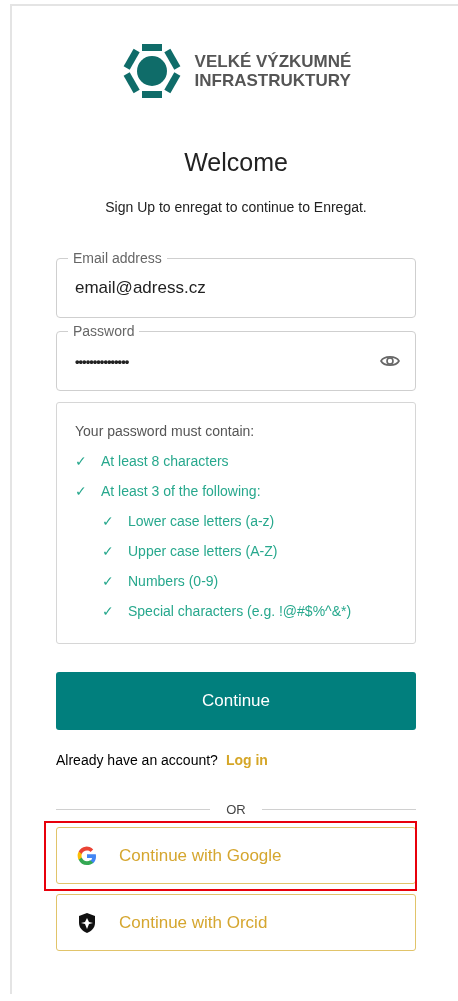  What do you see at coordinates (165, 431) in the screenshot?
I see `requirements-heading: Your password must contain:` at bounding box center [165, 431].